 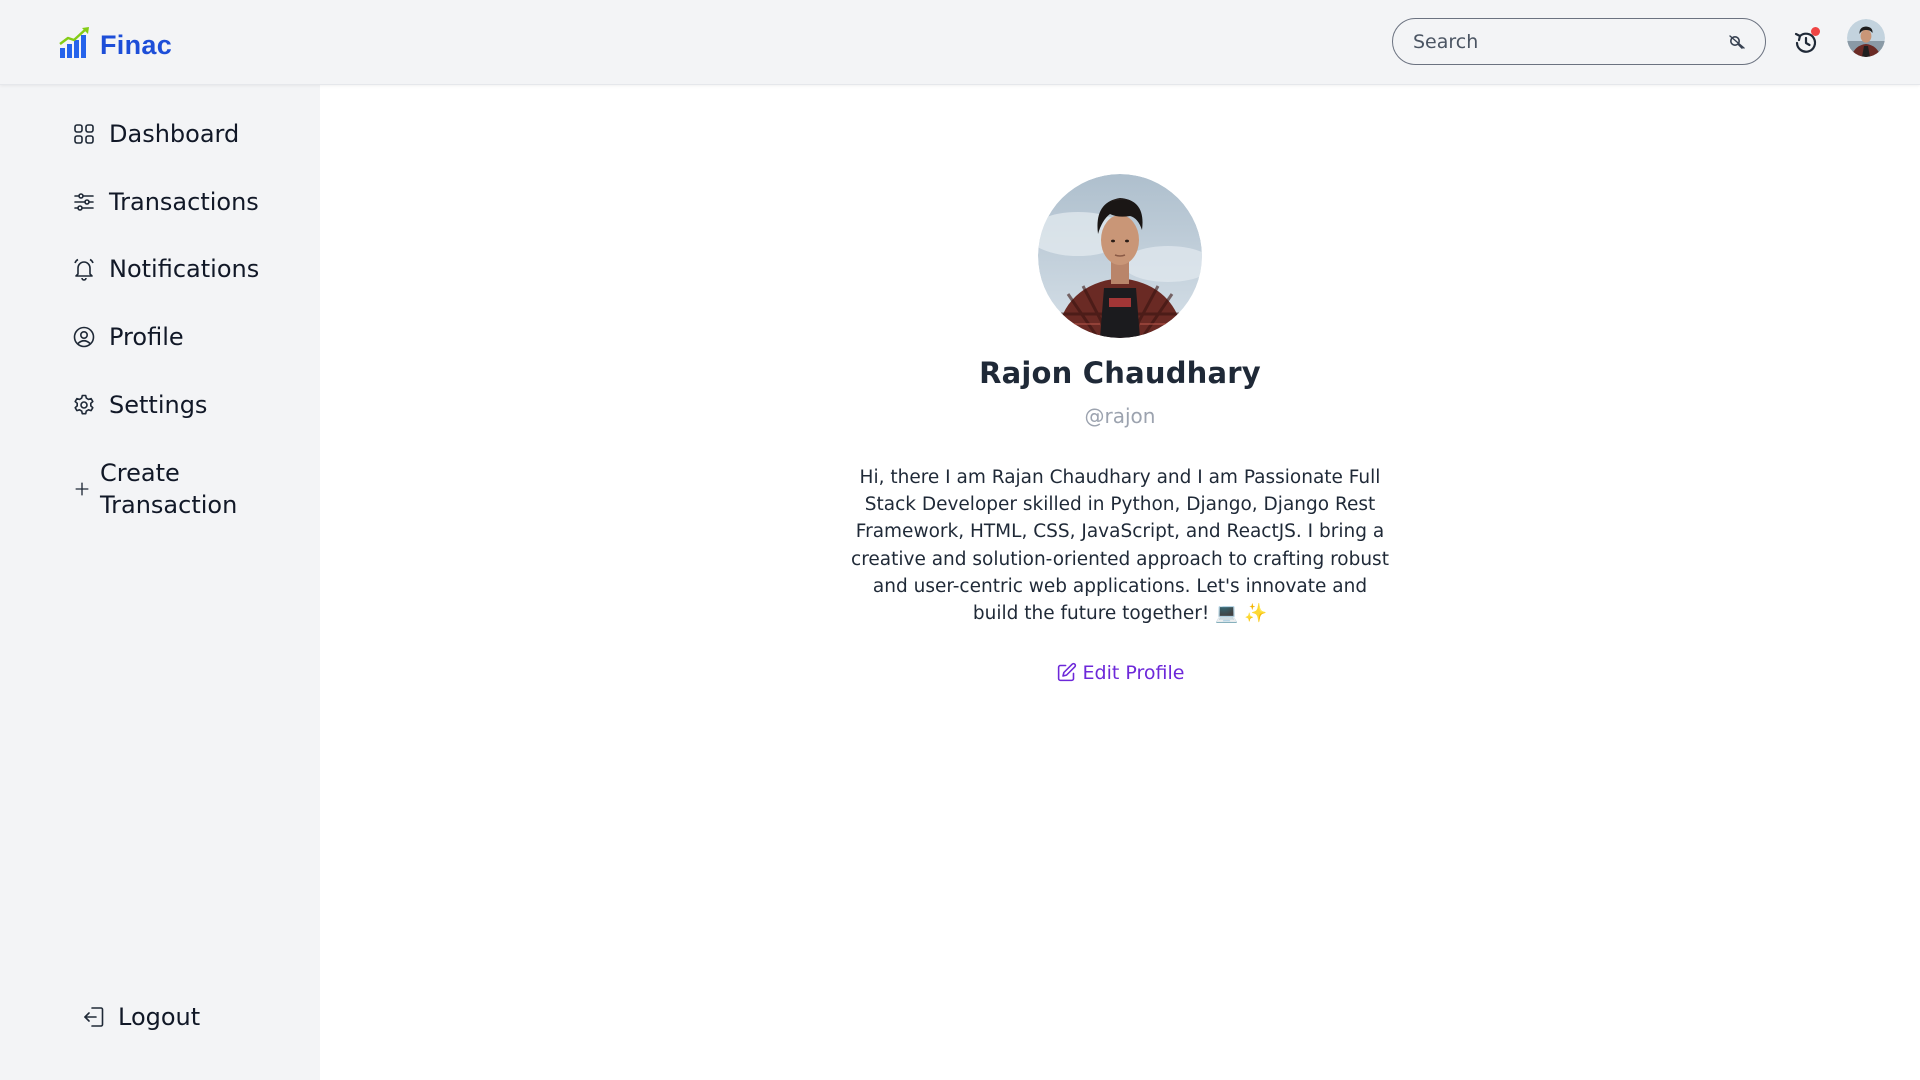 I want to click on top-navbar: Finac, so click(x=960, y=42).